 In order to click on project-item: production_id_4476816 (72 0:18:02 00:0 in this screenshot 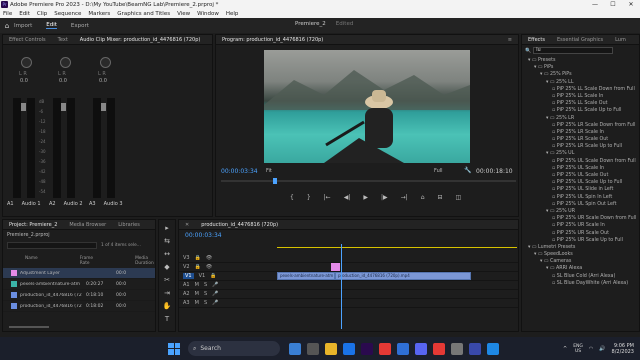, I will do `click(79, 306)`.